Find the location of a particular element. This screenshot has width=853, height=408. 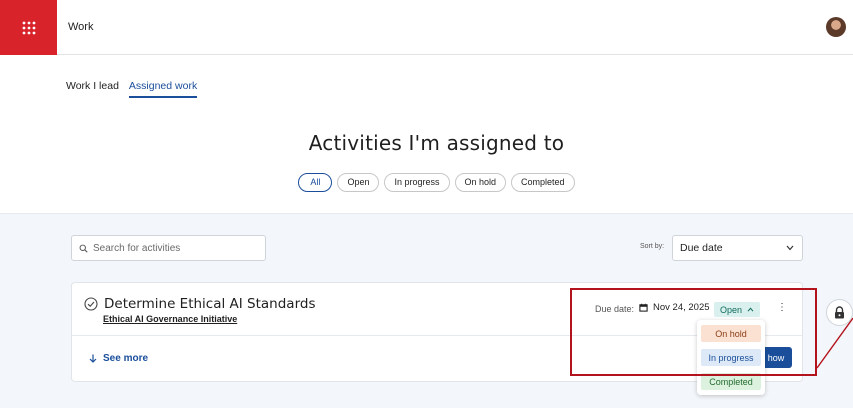

card-title-row: Determine Ethical AI Standards is located at coordinates (200, 304).